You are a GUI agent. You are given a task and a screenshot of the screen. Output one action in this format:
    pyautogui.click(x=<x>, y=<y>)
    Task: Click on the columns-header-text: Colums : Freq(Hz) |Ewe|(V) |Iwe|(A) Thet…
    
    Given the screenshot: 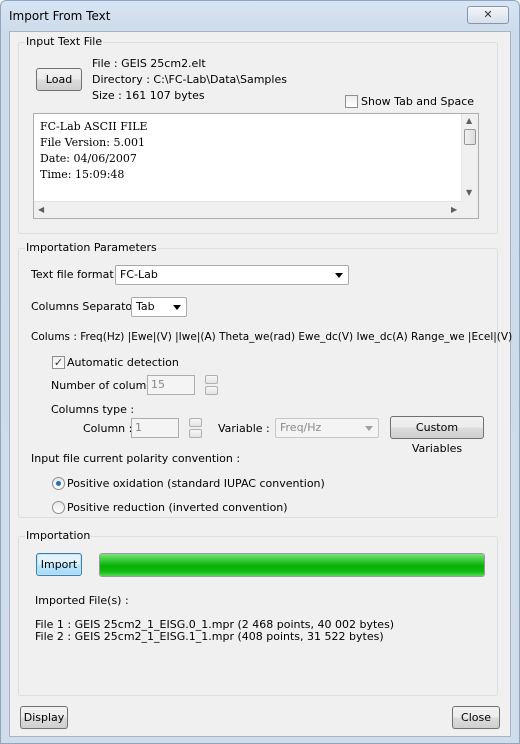 What is the action you would take?
    pyautogui.click(x=272, y=337)
    